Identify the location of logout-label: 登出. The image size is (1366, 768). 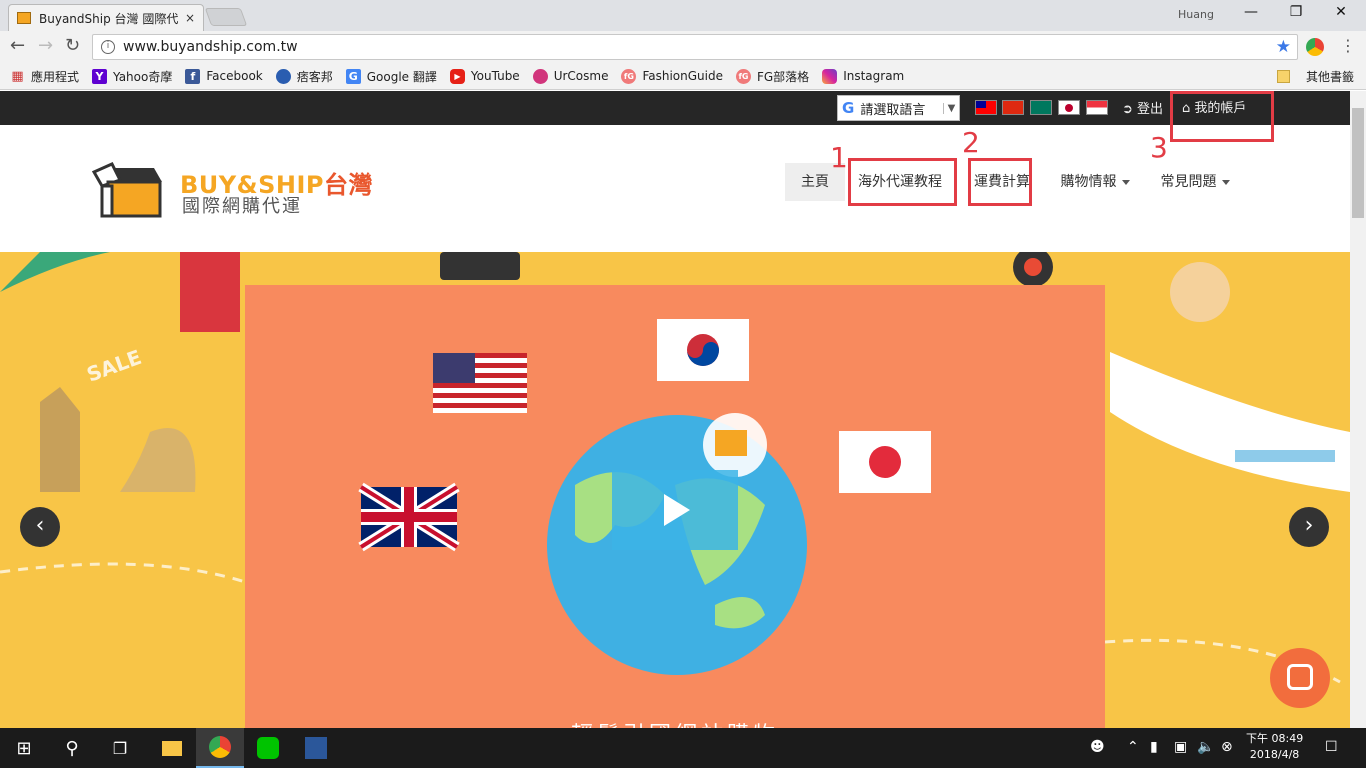
(1150, 109).